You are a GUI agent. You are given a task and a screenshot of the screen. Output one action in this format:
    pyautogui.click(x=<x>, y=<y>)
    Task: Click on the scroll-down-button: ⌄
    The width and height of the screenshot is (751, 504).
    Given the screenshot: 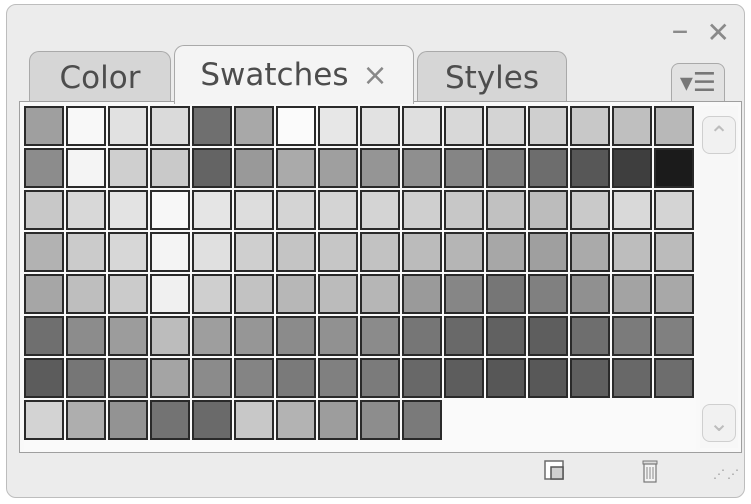 What is the action you would take?
    pyautogui.click(x=719, y=423)
    